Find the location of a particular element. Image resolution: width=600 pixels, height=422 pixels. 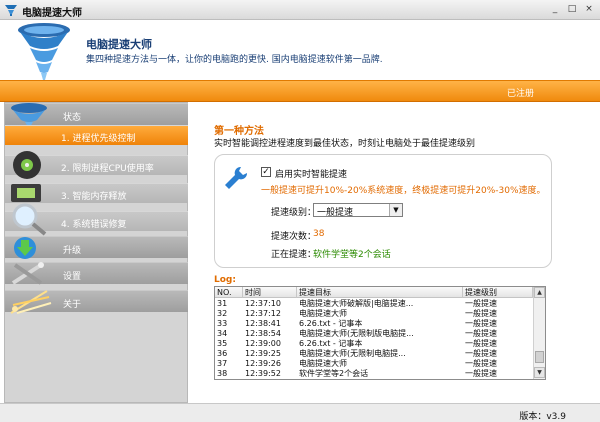

table-row: 31 12:37:10 电脑提速大师破解版|电脑提速... 一般提速 is located at coordinates (374, 304).